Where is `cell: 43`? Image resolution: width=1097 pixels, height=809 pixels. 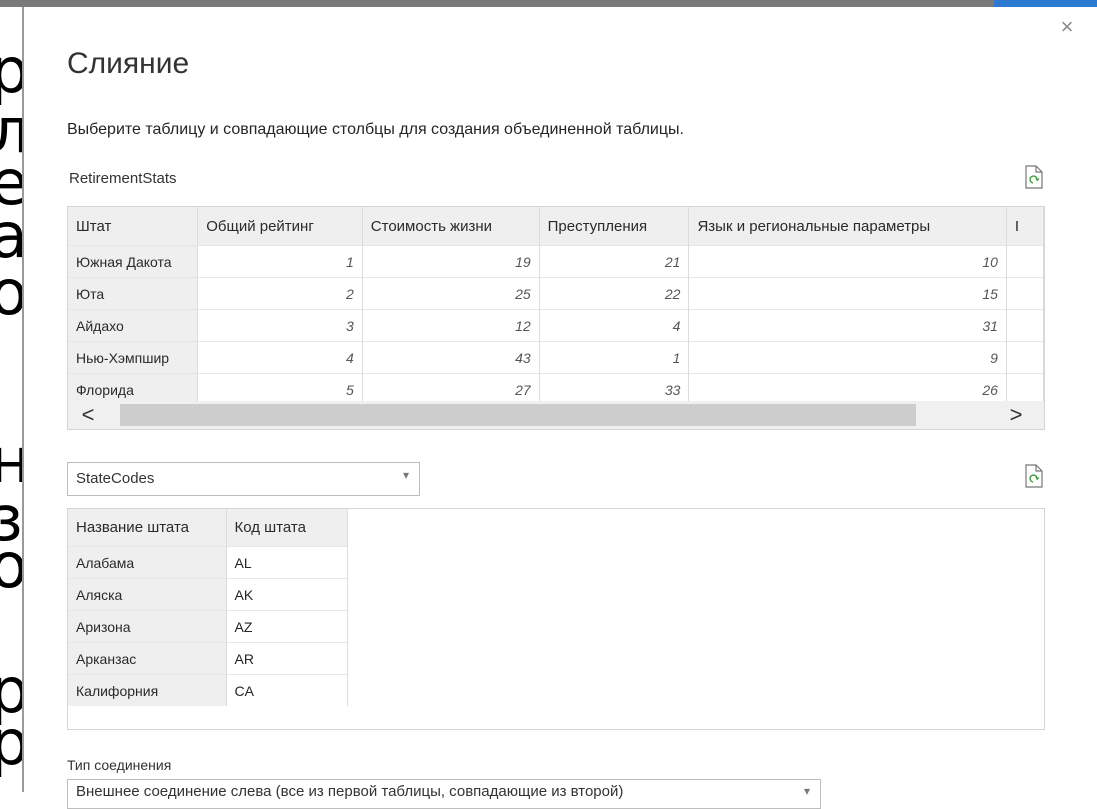
cell: 43 is located at coordinates (451, 357).